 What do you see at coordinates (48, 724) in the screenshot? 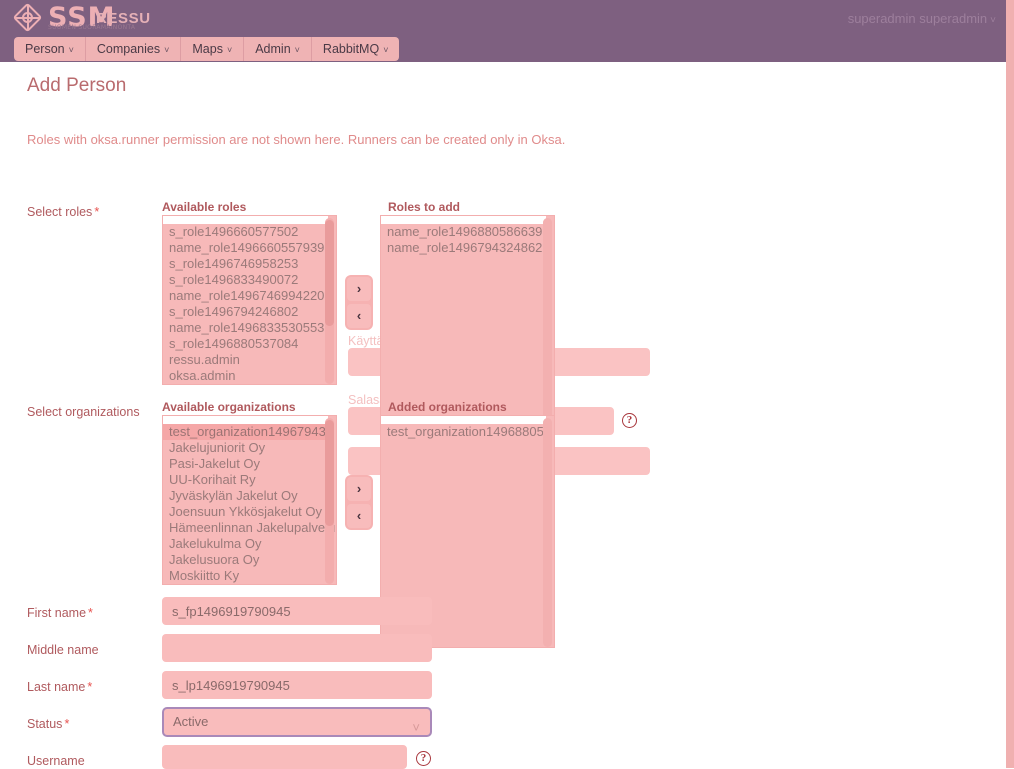
I see `status-label: Status *` at bounding box center [48, 724].